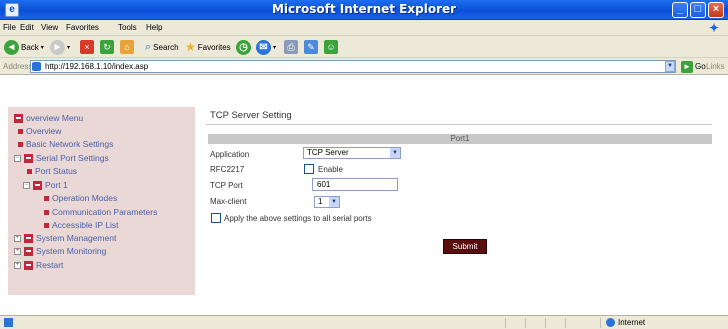 This screenshot has height=329, width=728. What do you see at coordinates (38, 265) in the screenshot?
I see `sidebar-item-restart: + Restart` at bounding box center [38, 265].